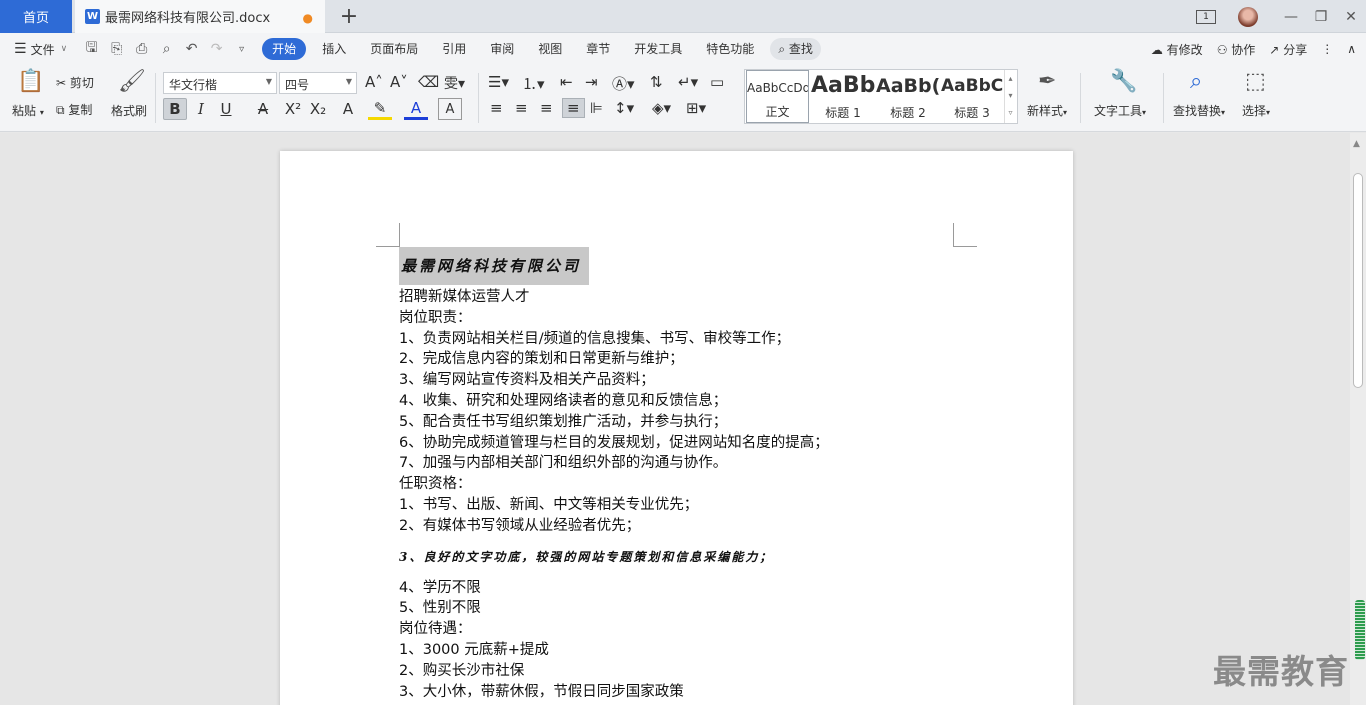 The width and height of the screenshot is (1366, 705). What do you see at coordinates (566, 82) in the screenshot?
I see `decrease-indent-icon: ⇤` at bounding box center [566, 82].